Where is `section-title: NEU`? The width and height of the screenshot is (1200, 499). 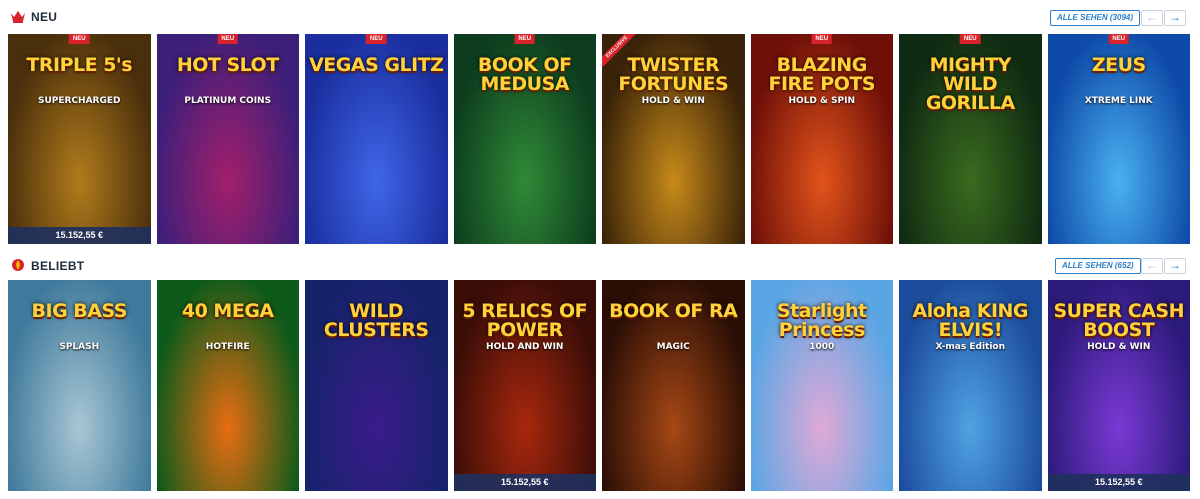 section-title: NEU is located at coordinates (44, 17).